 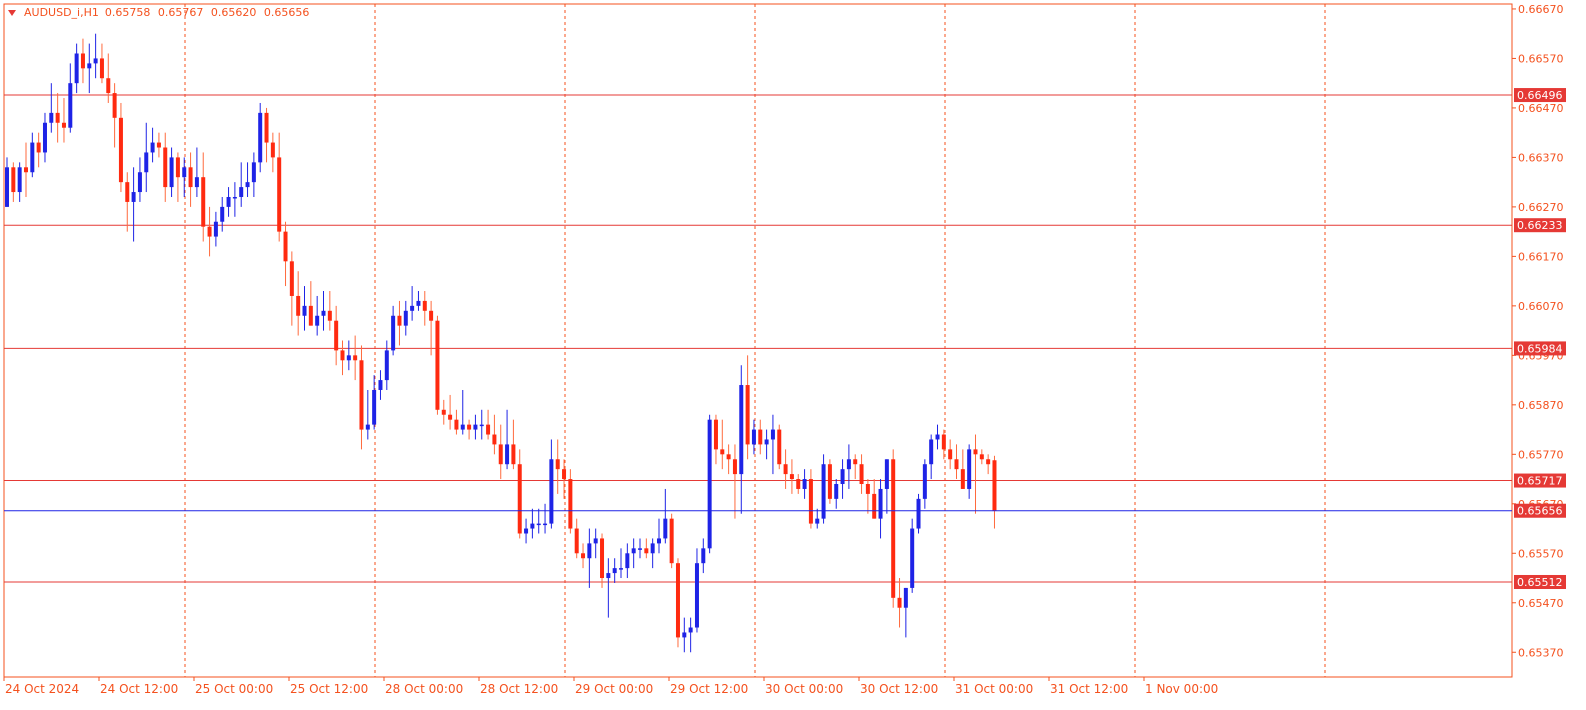 What do you see at coordinates (1541, 108) in the screenshot?
I see `y-tick-label: 0.66470` at bounding box center [1541, 108].